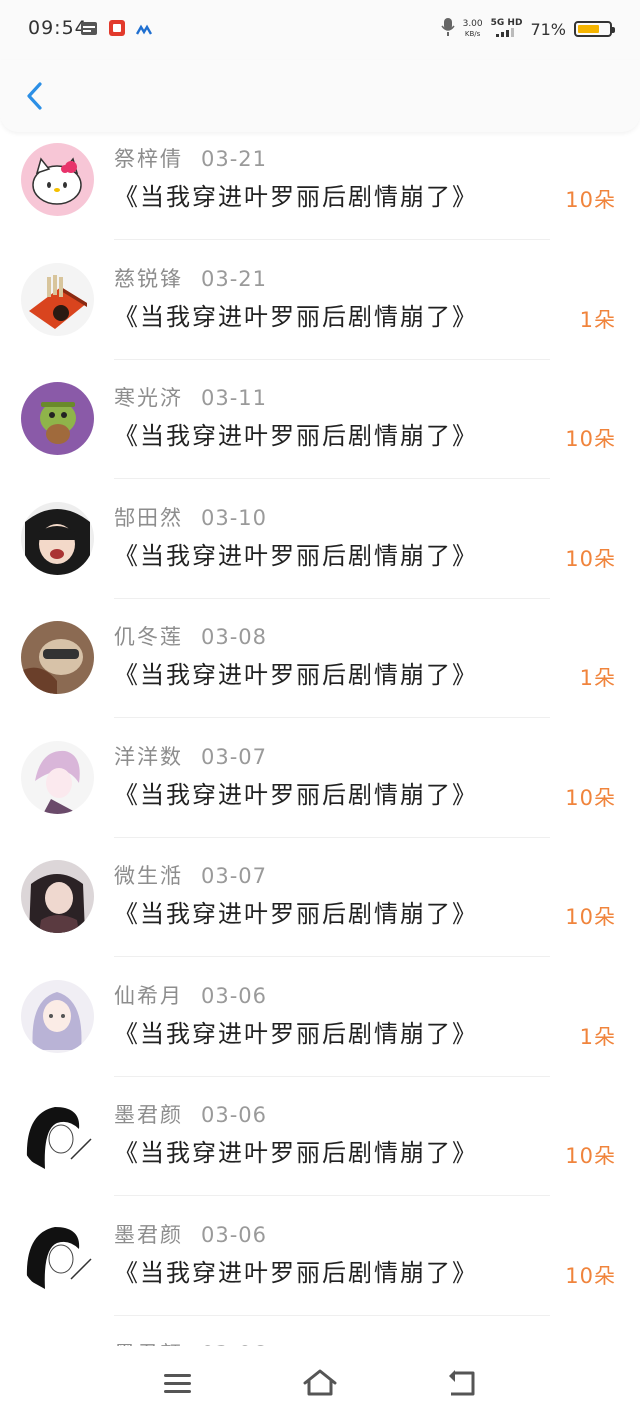  I want to click on back-icon, so click(462, 1383).